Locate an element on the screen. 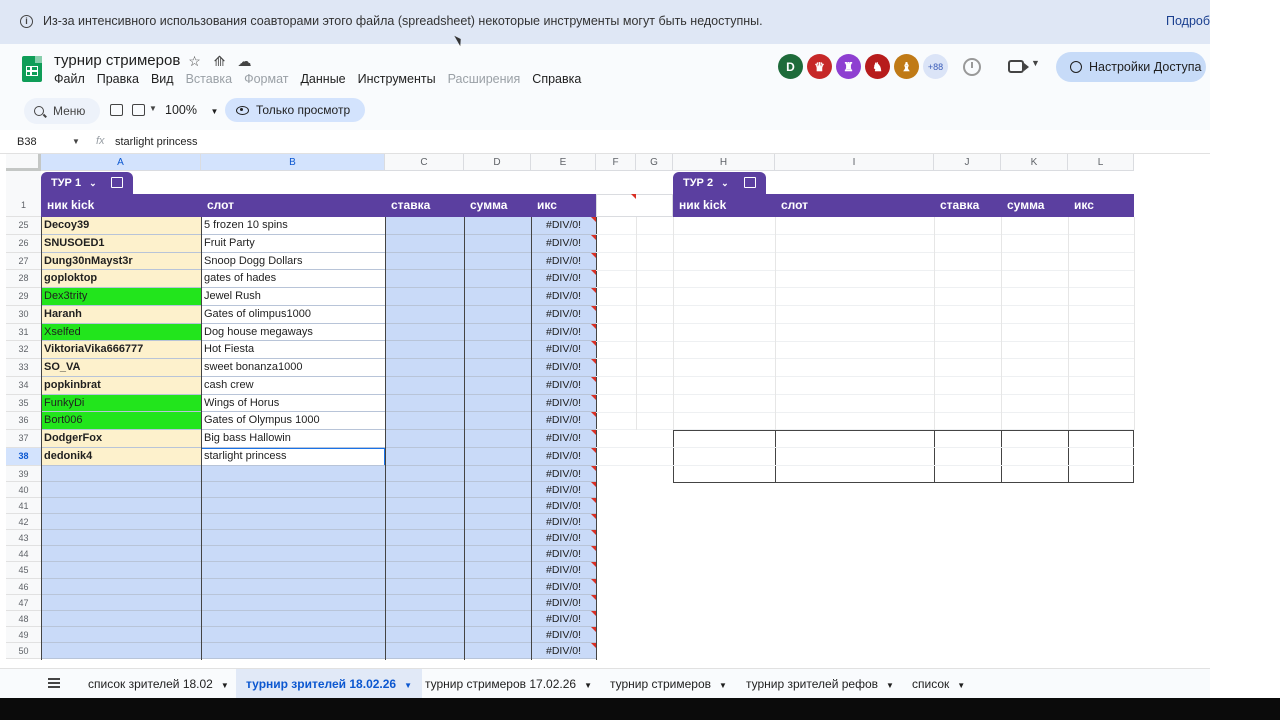 The image size is (1280, 720). row-header: 30 is located at coordinates (23, 314).